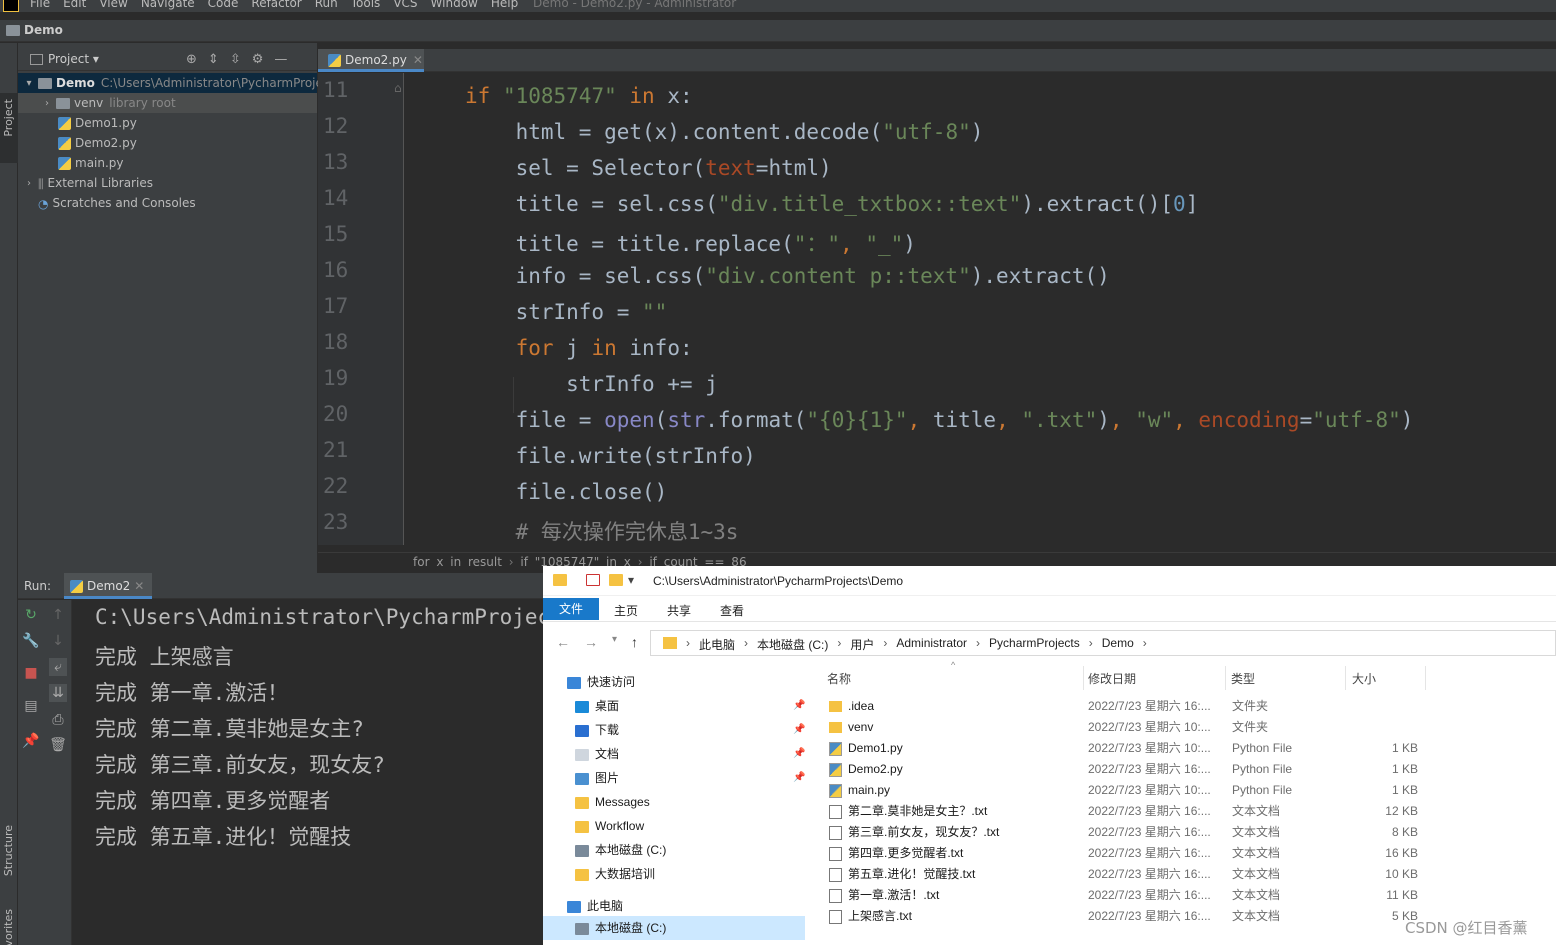 The width and height of the screenshot is (1556, 945). What do you see at coordinates (674, 874) in the screenshot?
I see `nav-item: 大数据培训` at bounding box center [674, 874].